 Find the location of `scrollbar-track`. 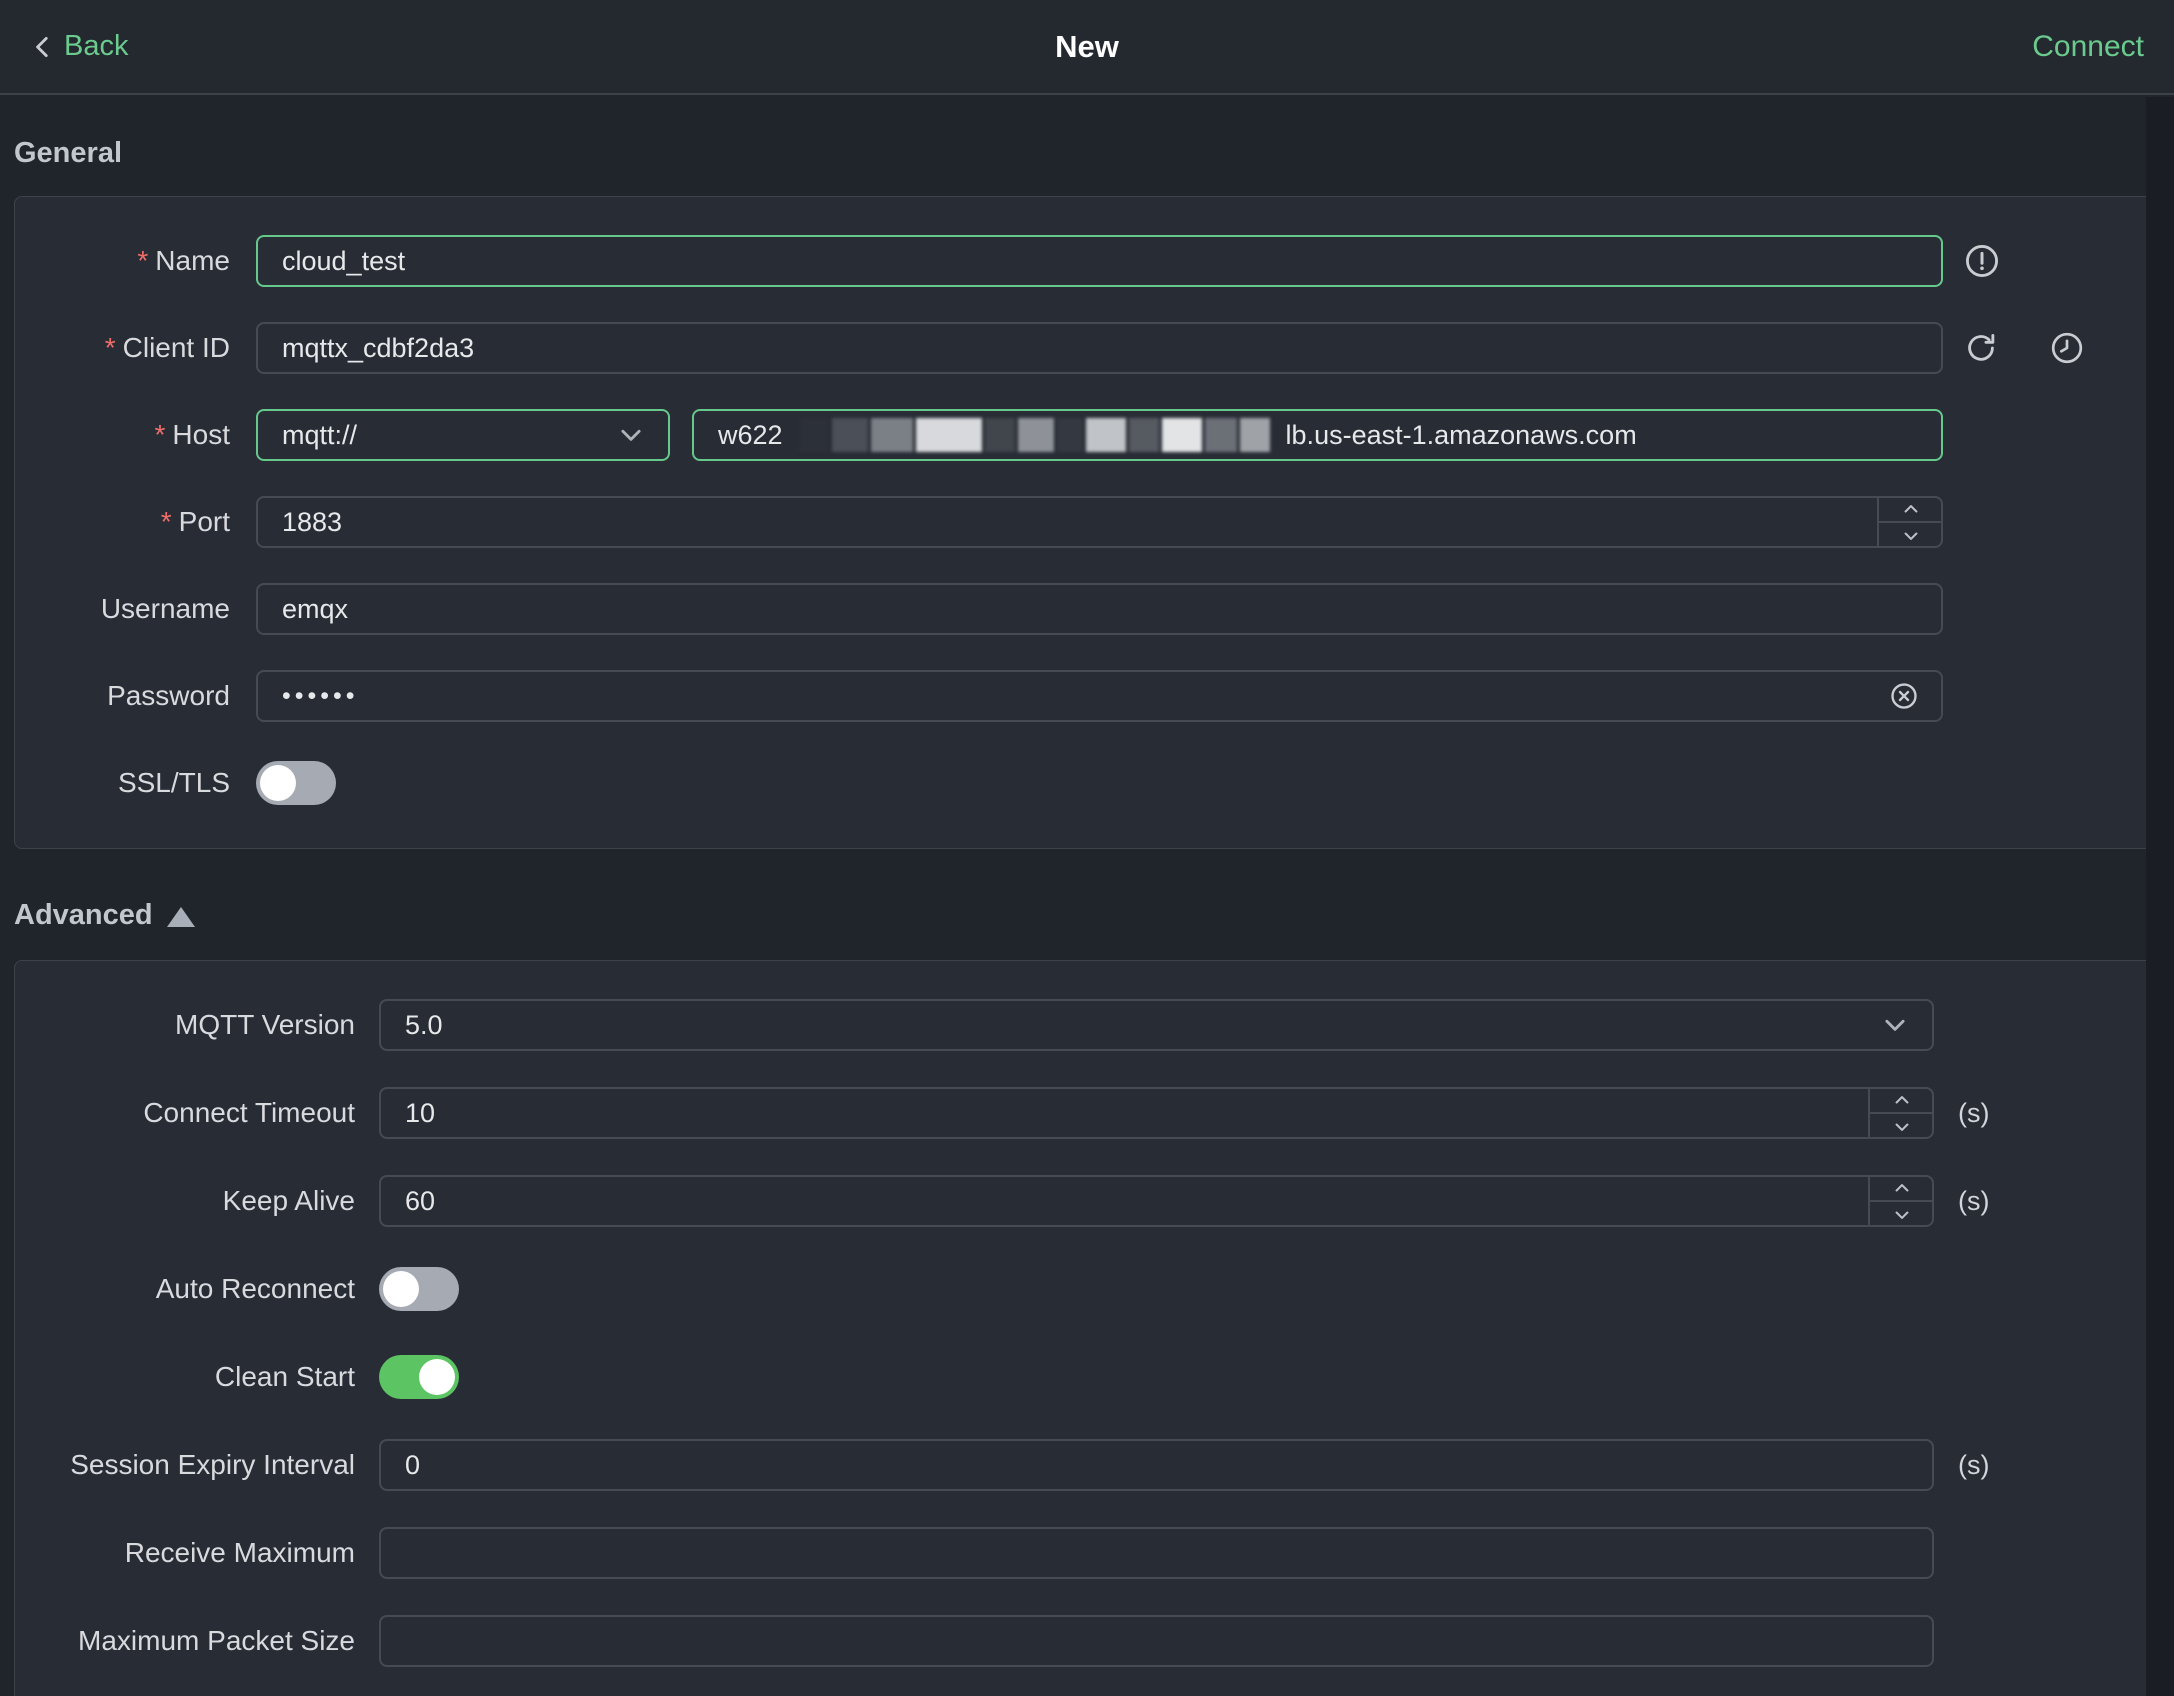

scrollbar-track is located at coordinates (2160, 896).